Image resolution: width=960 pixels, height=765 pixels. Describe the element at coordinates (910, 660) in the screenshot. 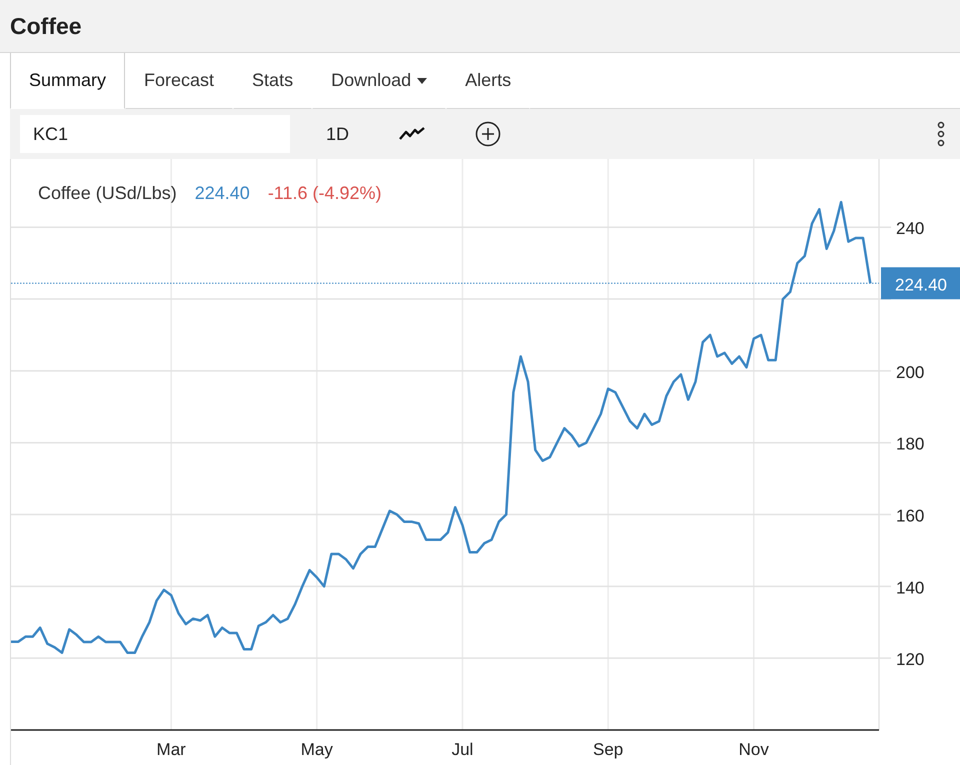

I see `axis-label: 120` at that location.